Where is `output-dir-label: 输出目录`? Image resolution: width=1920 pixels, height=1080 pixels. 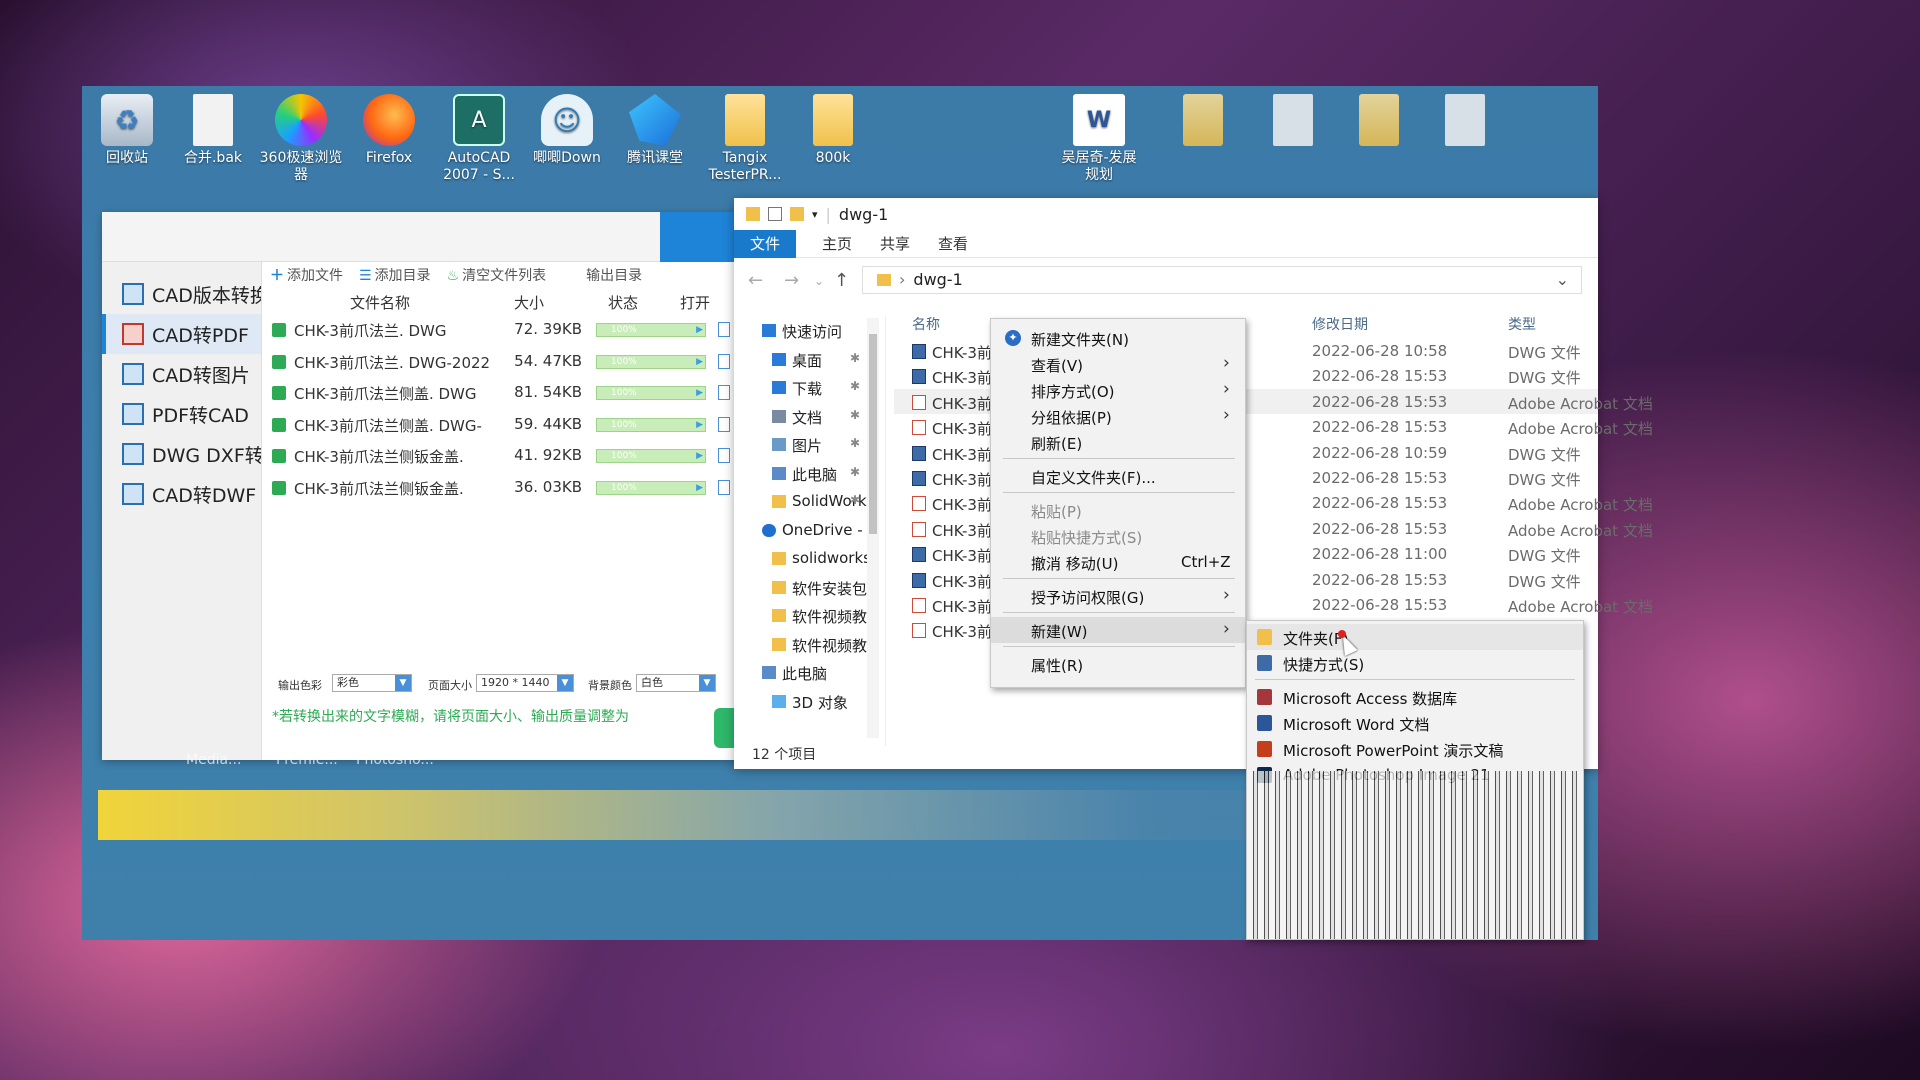 output-dir-label: 输出目录 is located at coordinates (614, 275).